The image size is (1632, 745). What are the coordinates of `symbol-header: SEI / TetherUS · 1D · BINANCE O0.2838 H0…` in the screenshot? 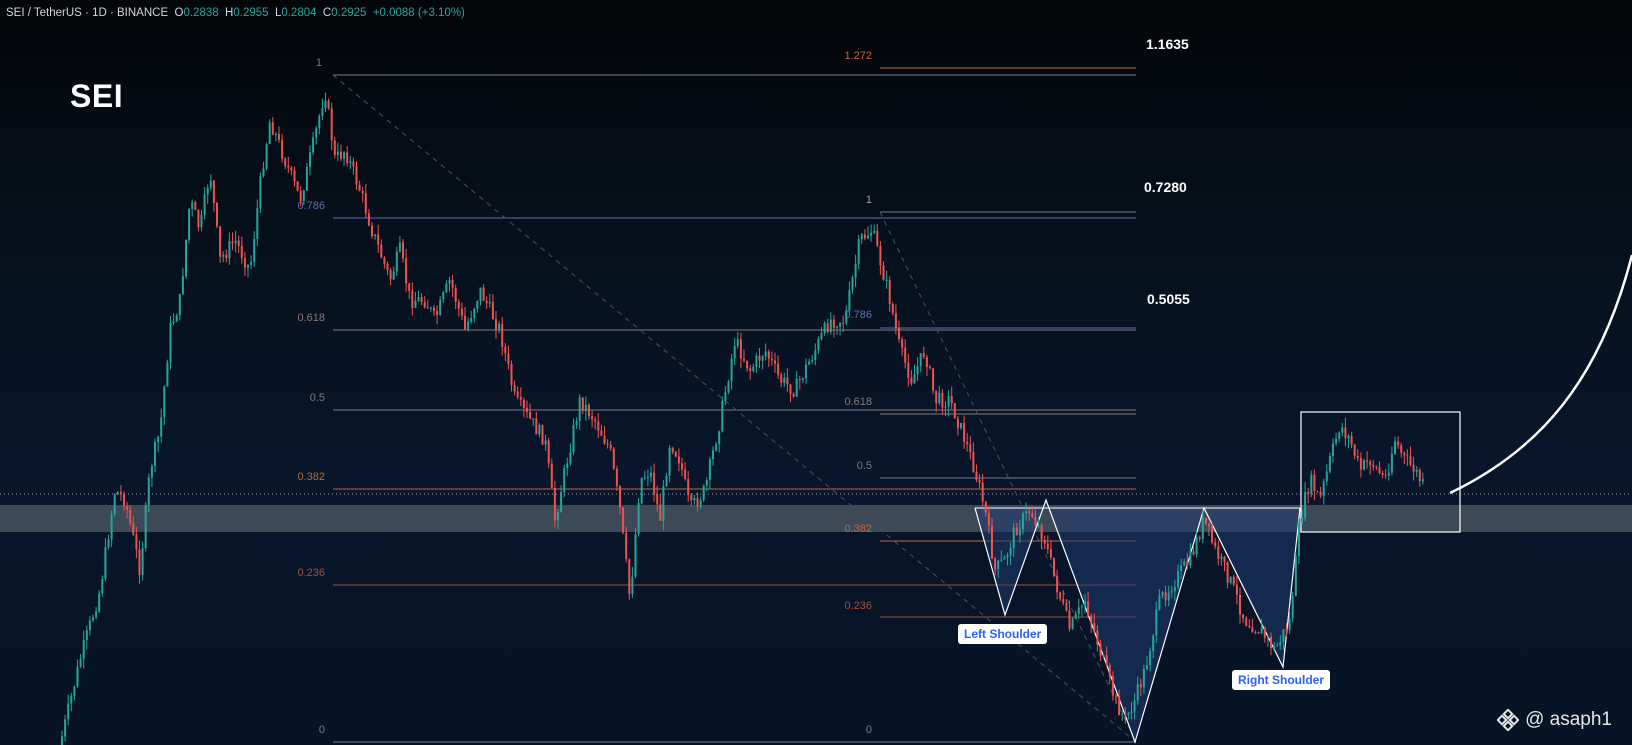 It's located at (235, 13).